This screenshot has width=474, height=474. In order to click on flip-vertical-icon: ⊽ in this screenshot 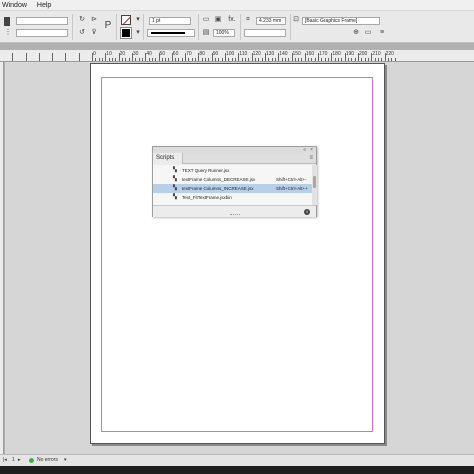, I will do `click(94, 33)`.